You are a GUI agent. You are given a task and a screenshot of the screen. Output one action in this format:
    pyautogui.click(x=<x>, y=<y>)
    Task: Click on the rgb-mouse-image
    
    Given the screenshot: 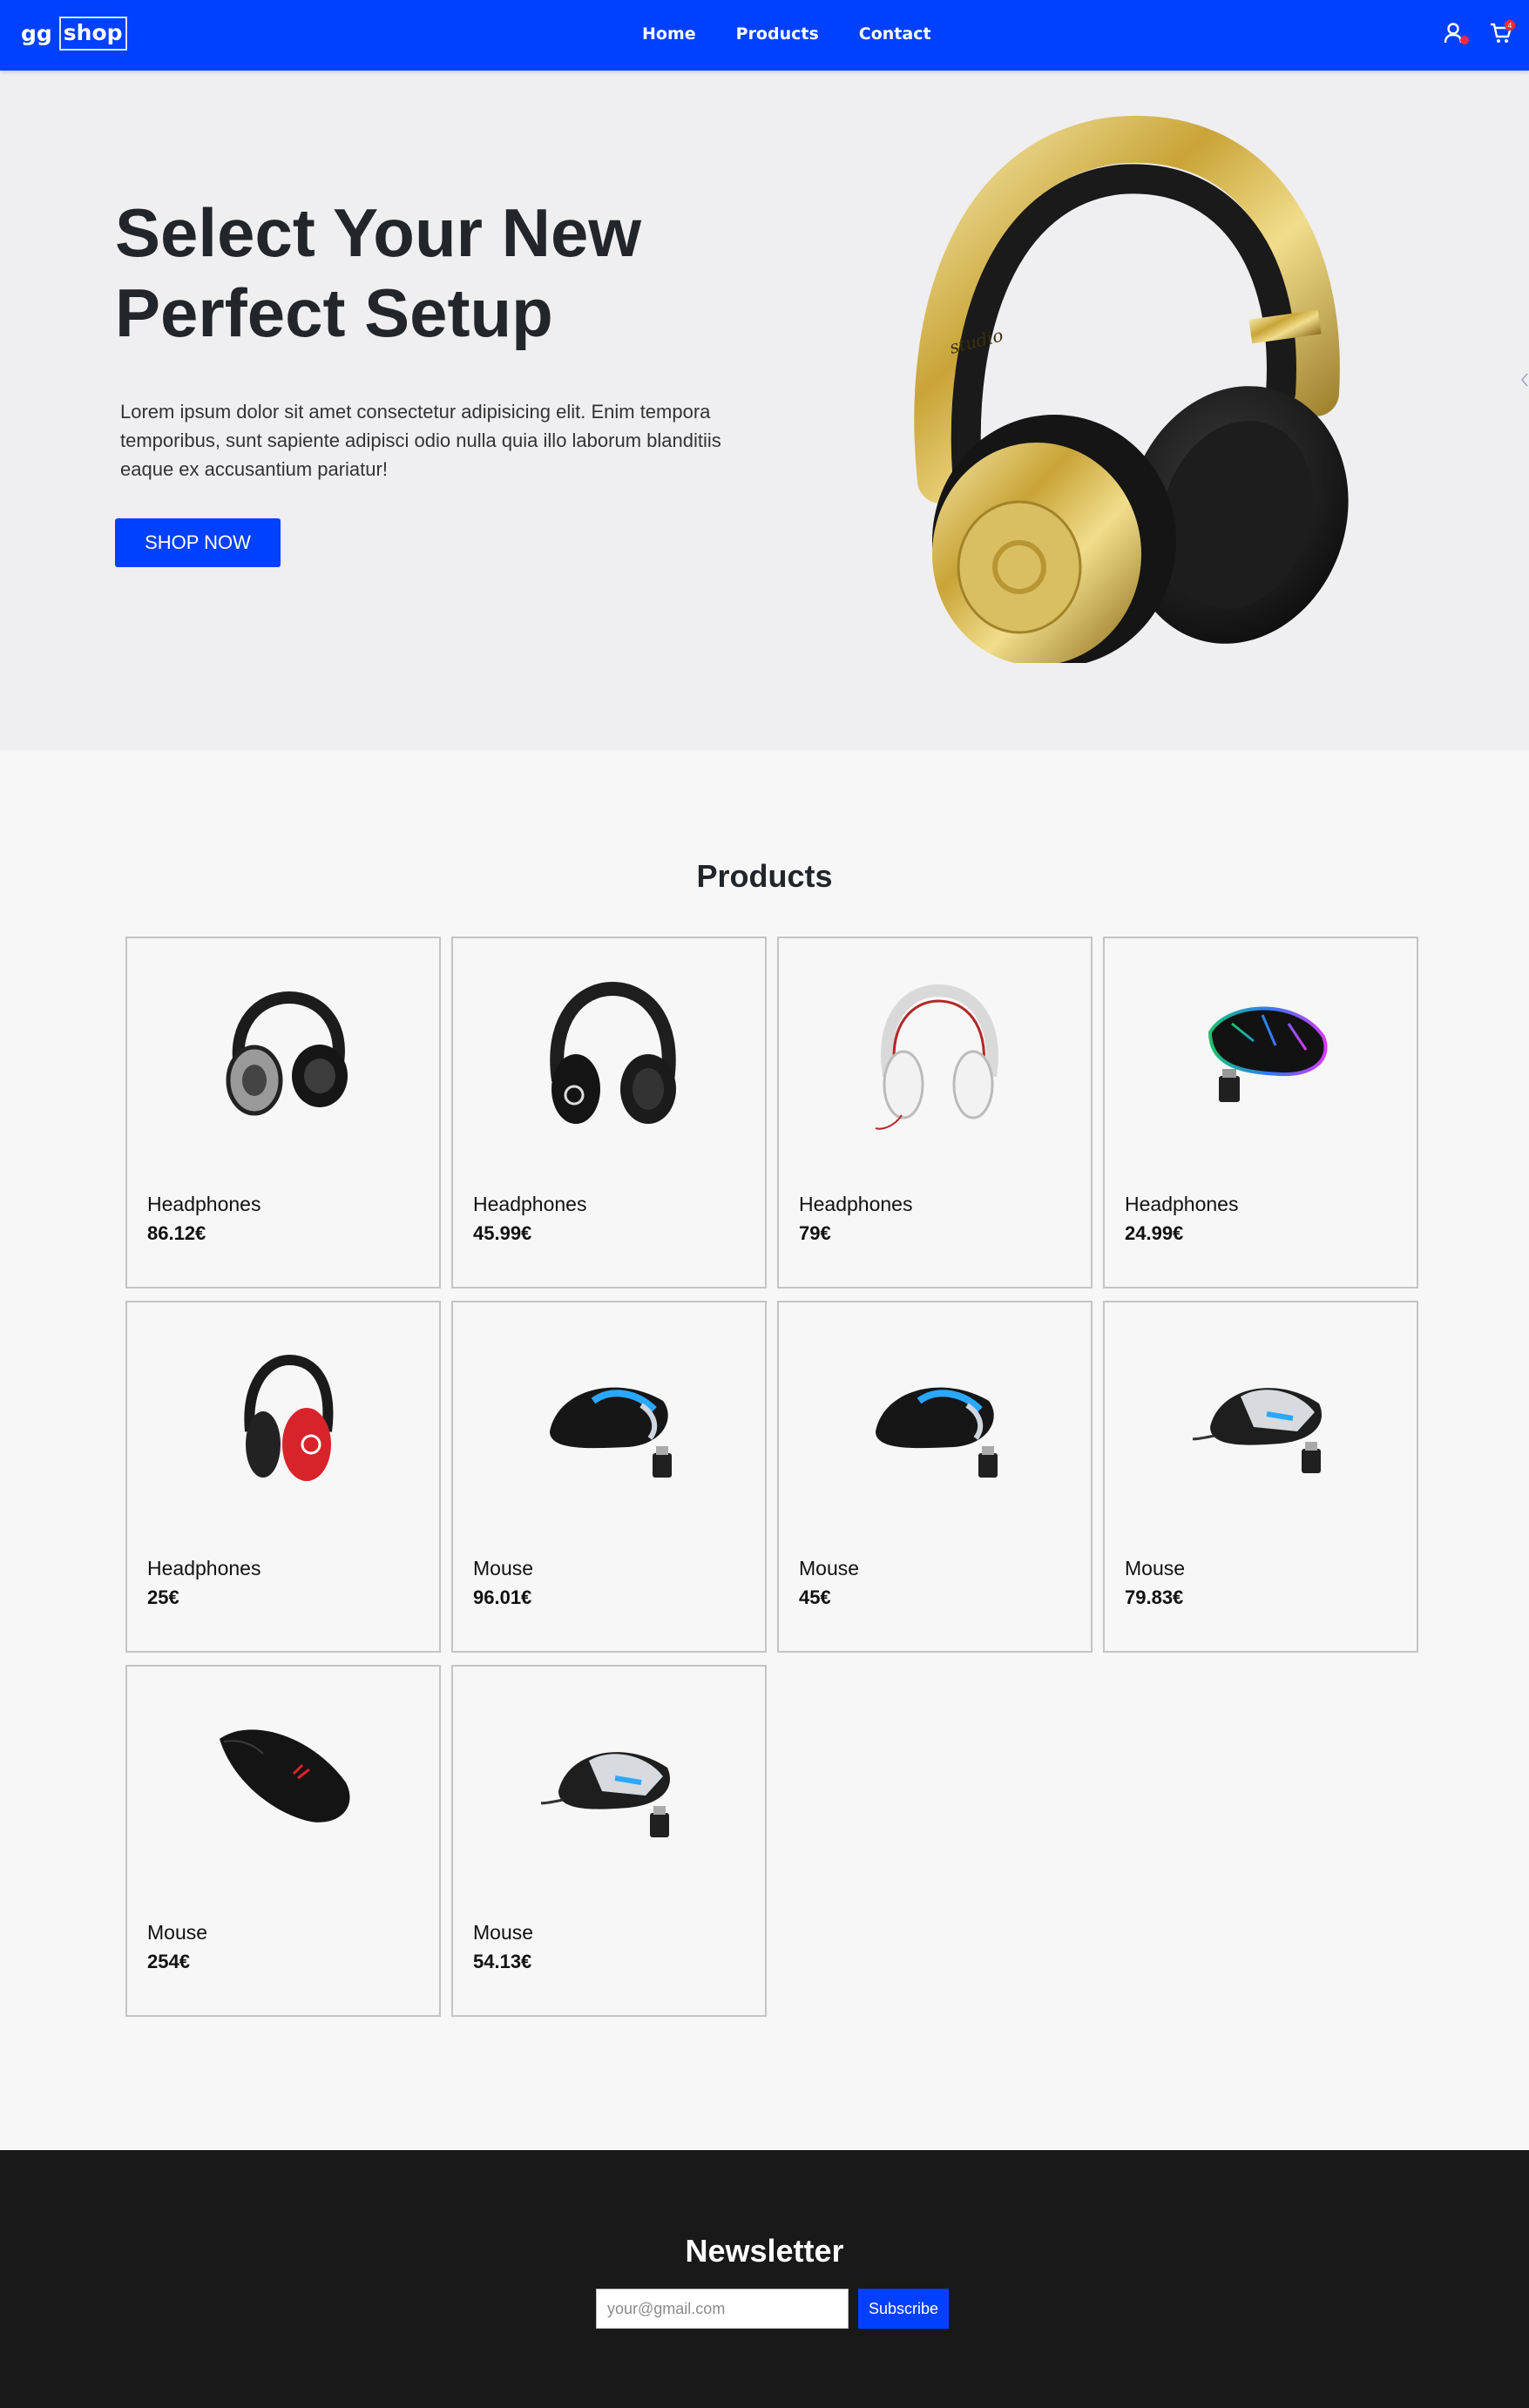 What is the action you would take?
    pyautogui.click(x=1268, y=1054)
    